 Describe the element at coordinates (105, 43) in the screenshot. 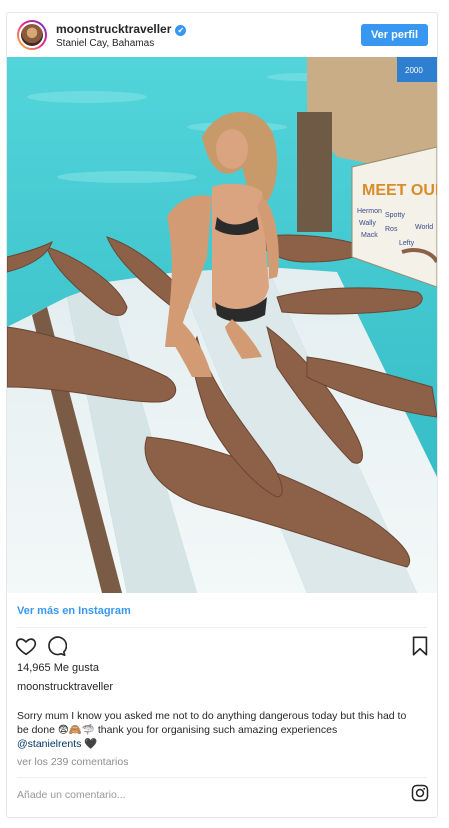

I see `location-link: Staniel Cay, Bahamas` at that location.